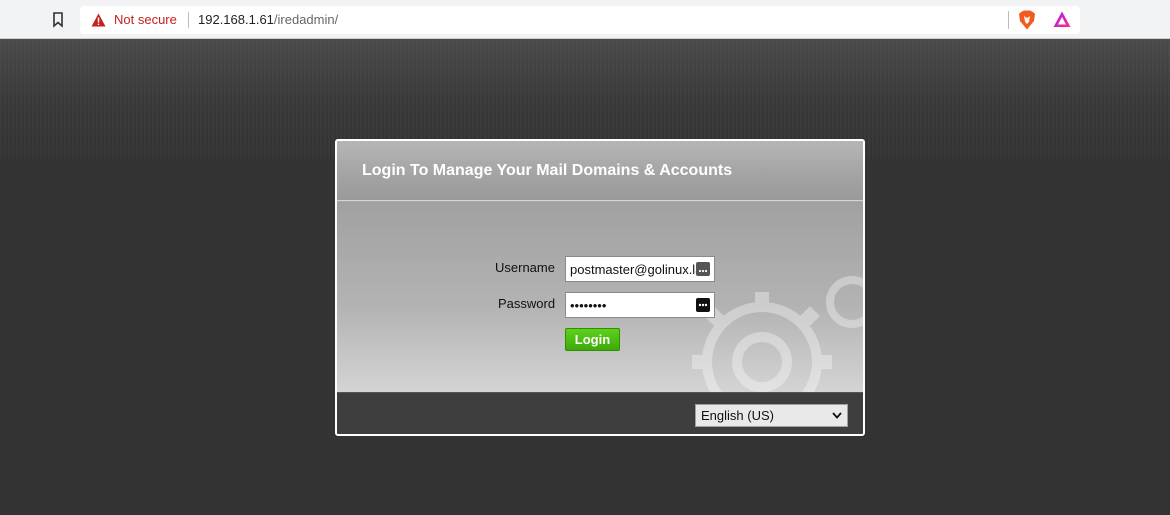 This screenshot has width=1170, height=515. What do you see at coordinates (1027, 20) in the screenshot?
I see `brave-icon` at bounding box center [1027, 20].